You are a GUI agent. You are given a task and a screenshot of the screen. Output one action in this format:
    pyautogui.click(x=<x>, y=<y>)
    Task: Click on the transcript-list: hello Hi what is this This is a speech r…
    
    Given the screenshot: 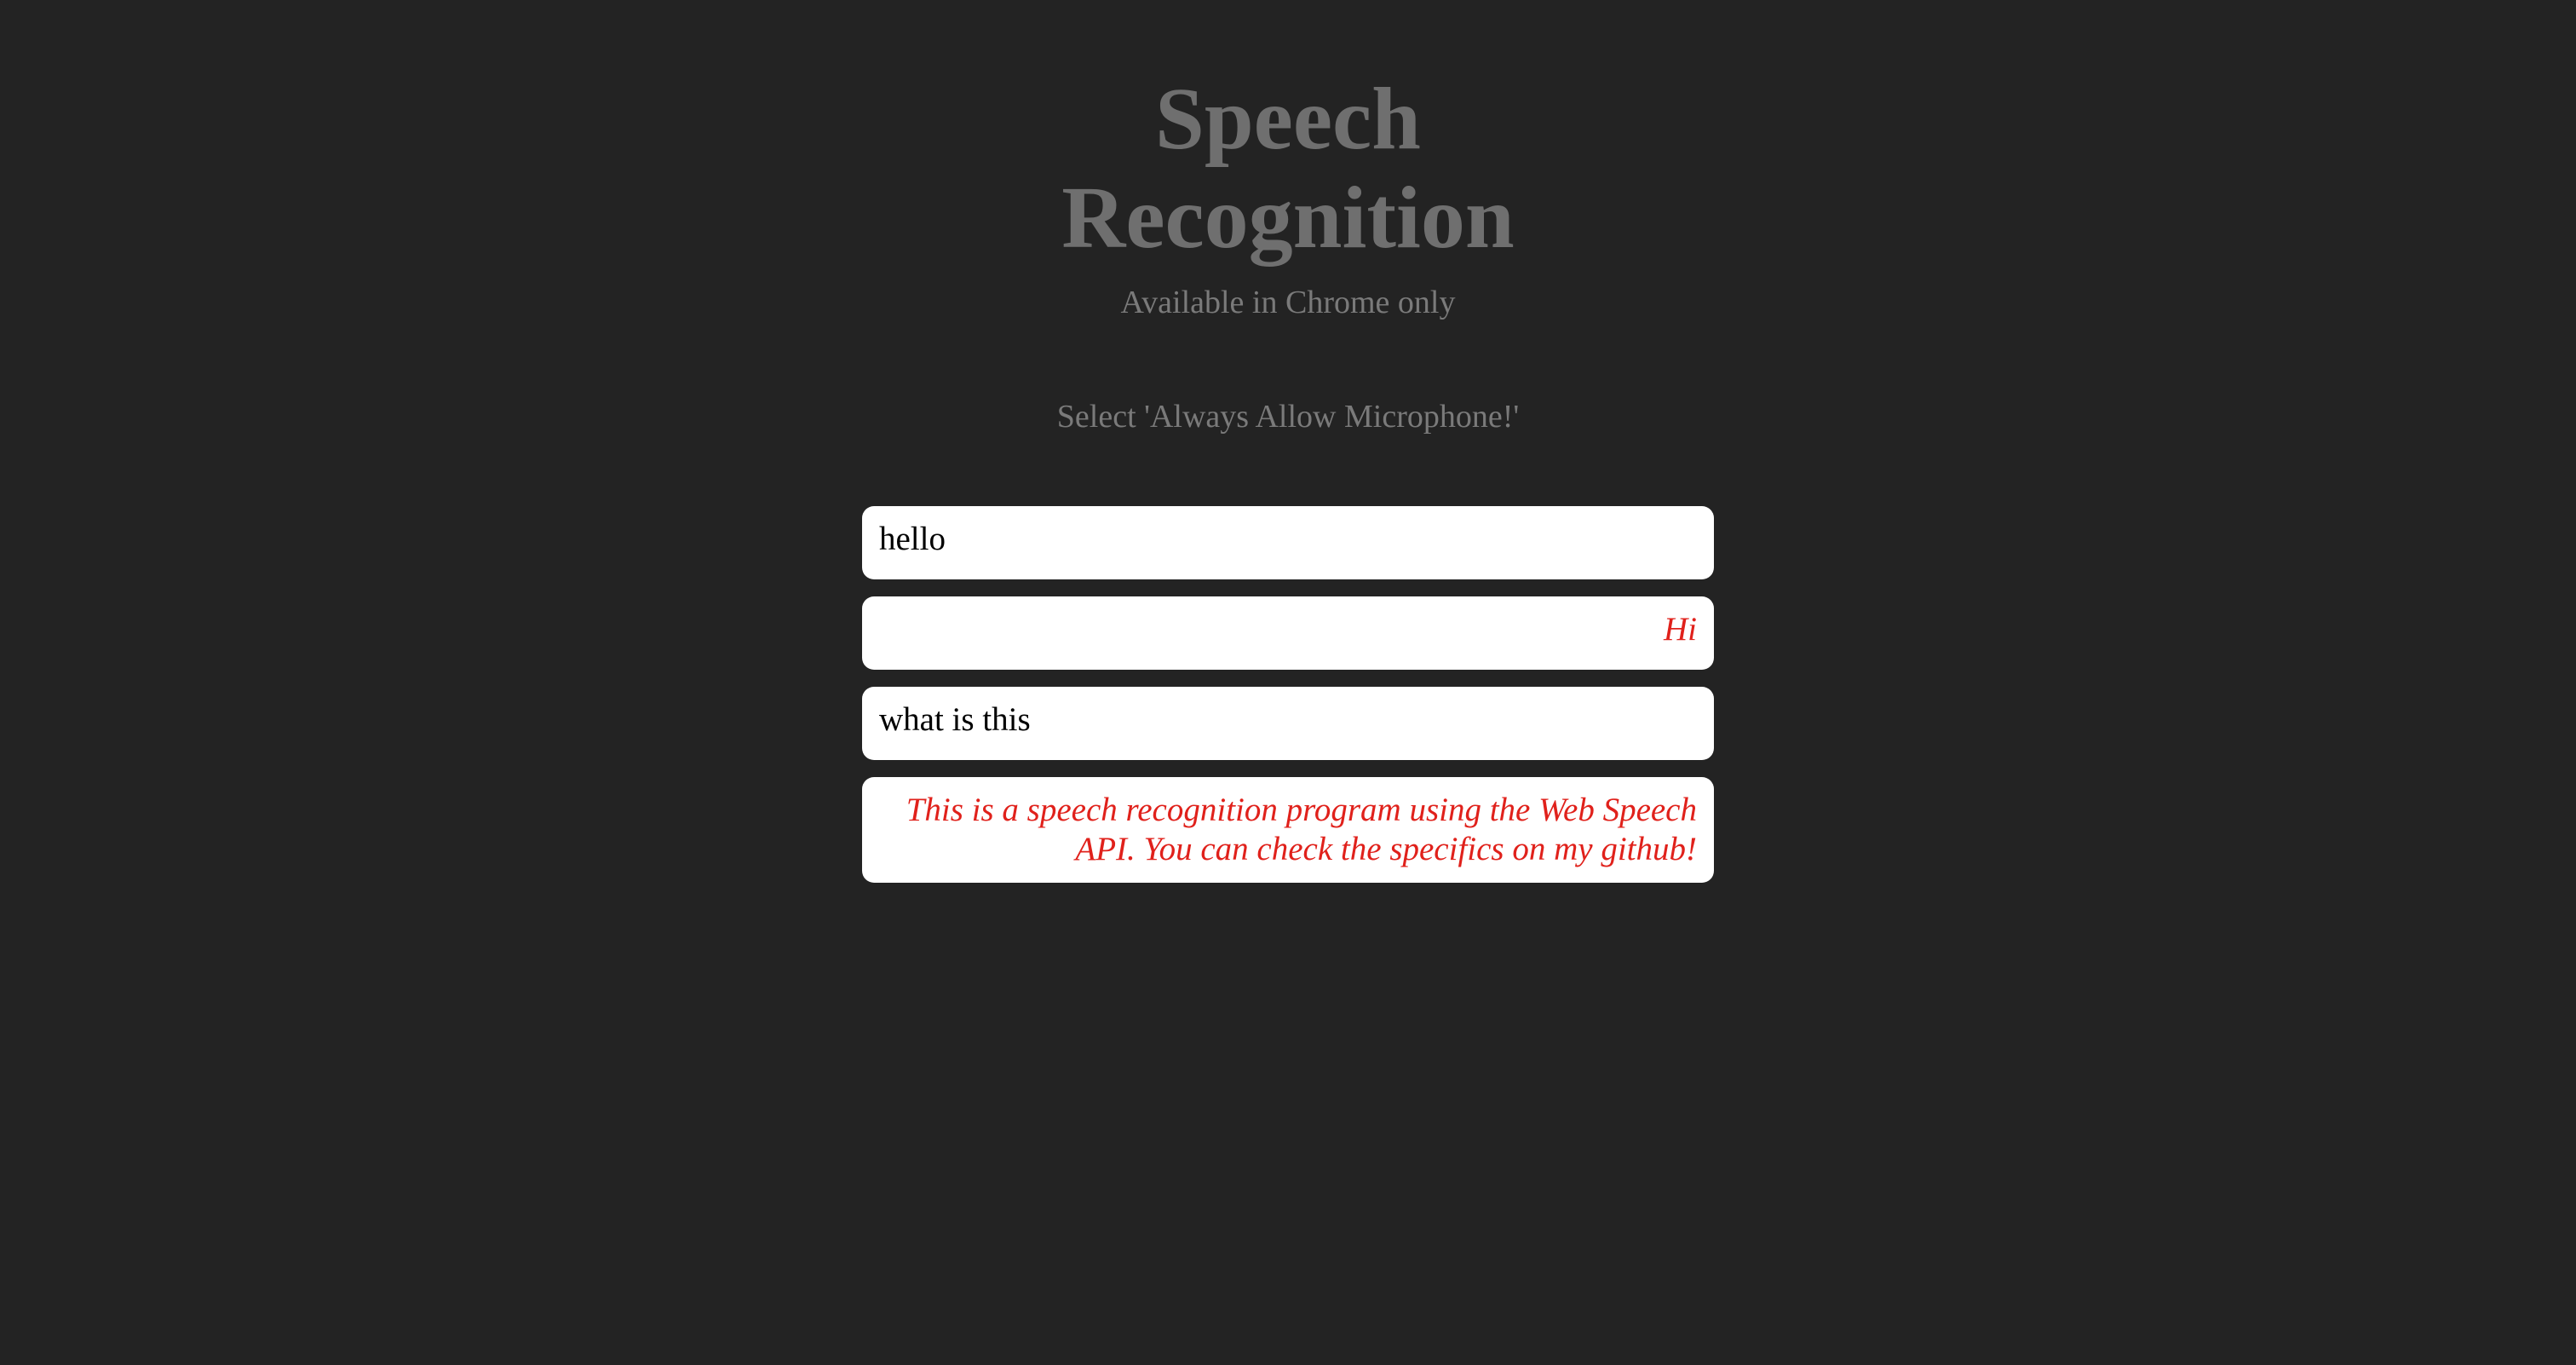 What is the action you would take?
    pyautogui.click(x=1288, y=703)
    